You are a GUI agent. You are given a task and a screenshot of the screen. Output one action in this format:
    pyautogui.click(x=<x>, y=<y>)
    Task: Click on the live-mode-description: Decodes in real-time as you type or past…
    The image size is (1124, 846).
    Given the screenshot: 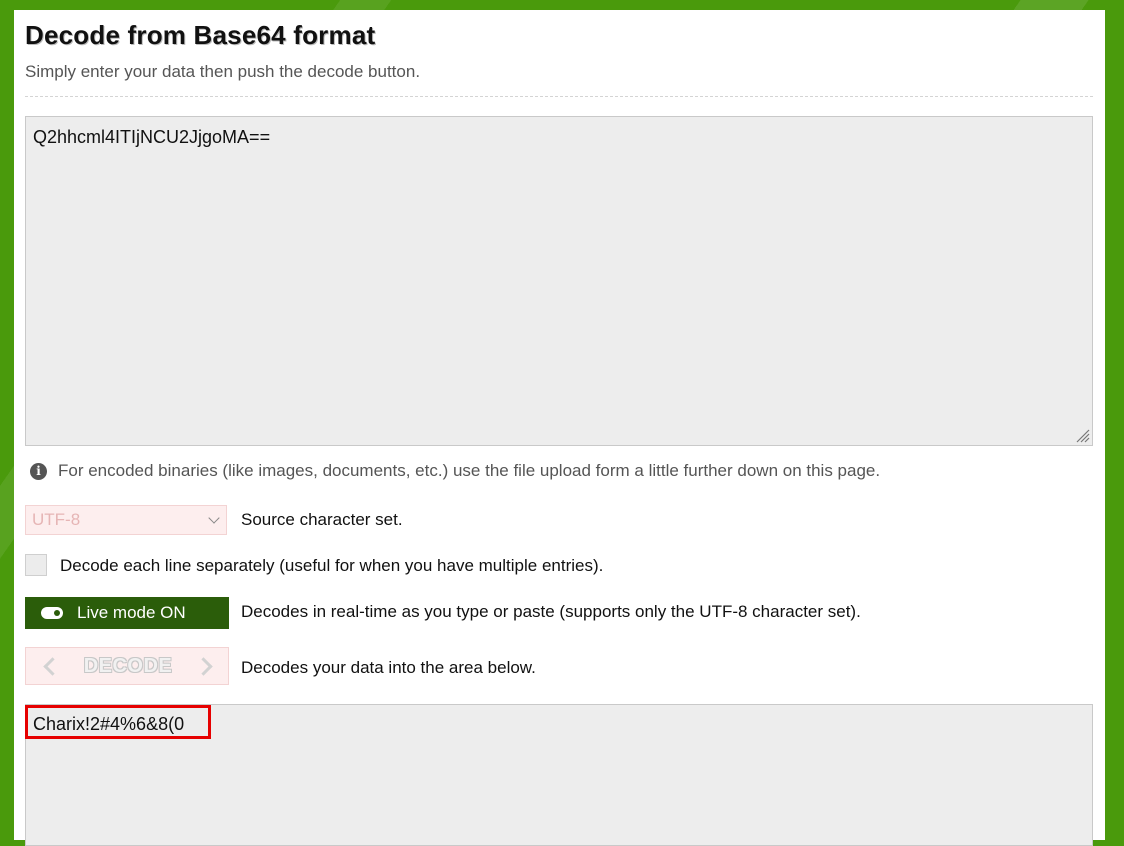 What is the action you would take?
    pyautogui.click(x=551, y=611)
    